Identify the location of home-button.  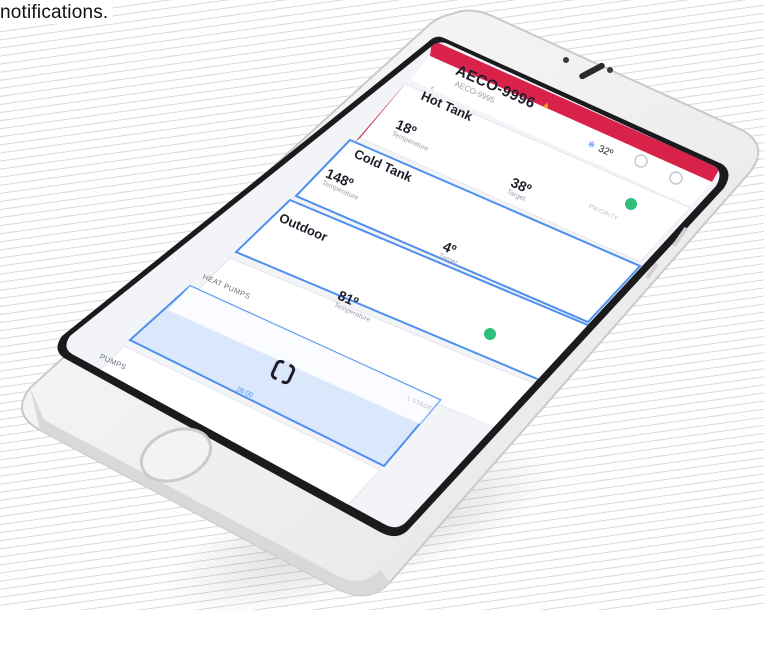
(176, 455).